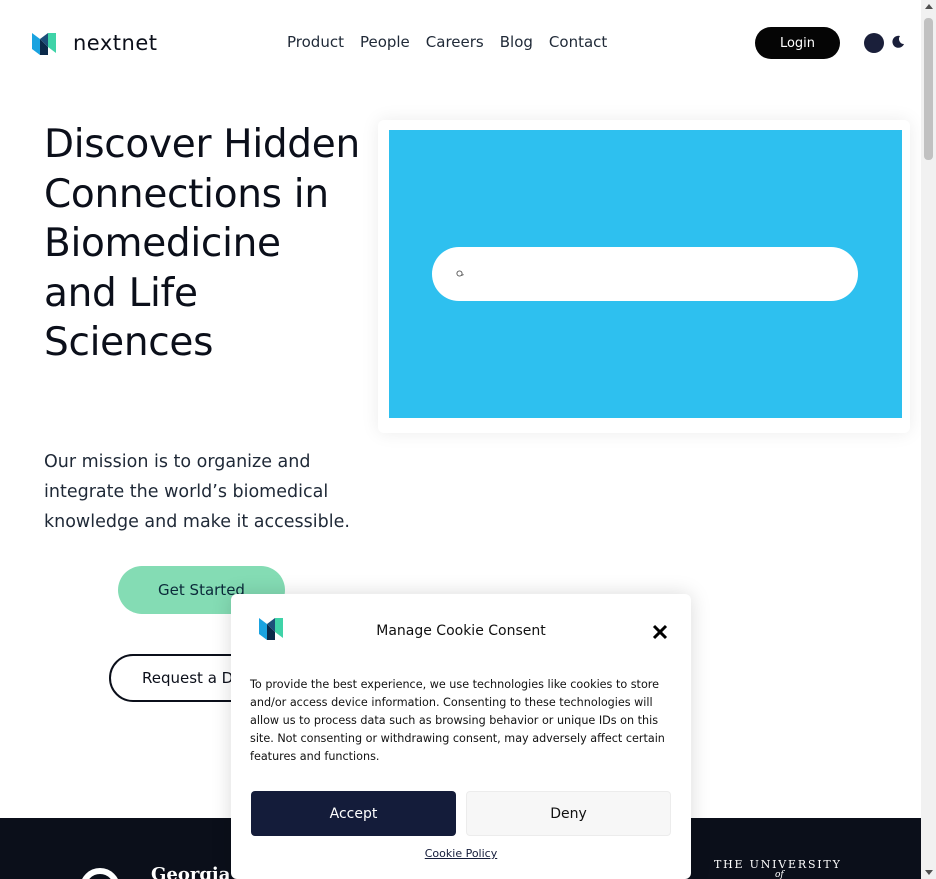  What do you see at coordinates (461, 631) in the screenshot?
I see `cookie-modal-title: Manage Cookie Consent` at bounding box center [461, 631].